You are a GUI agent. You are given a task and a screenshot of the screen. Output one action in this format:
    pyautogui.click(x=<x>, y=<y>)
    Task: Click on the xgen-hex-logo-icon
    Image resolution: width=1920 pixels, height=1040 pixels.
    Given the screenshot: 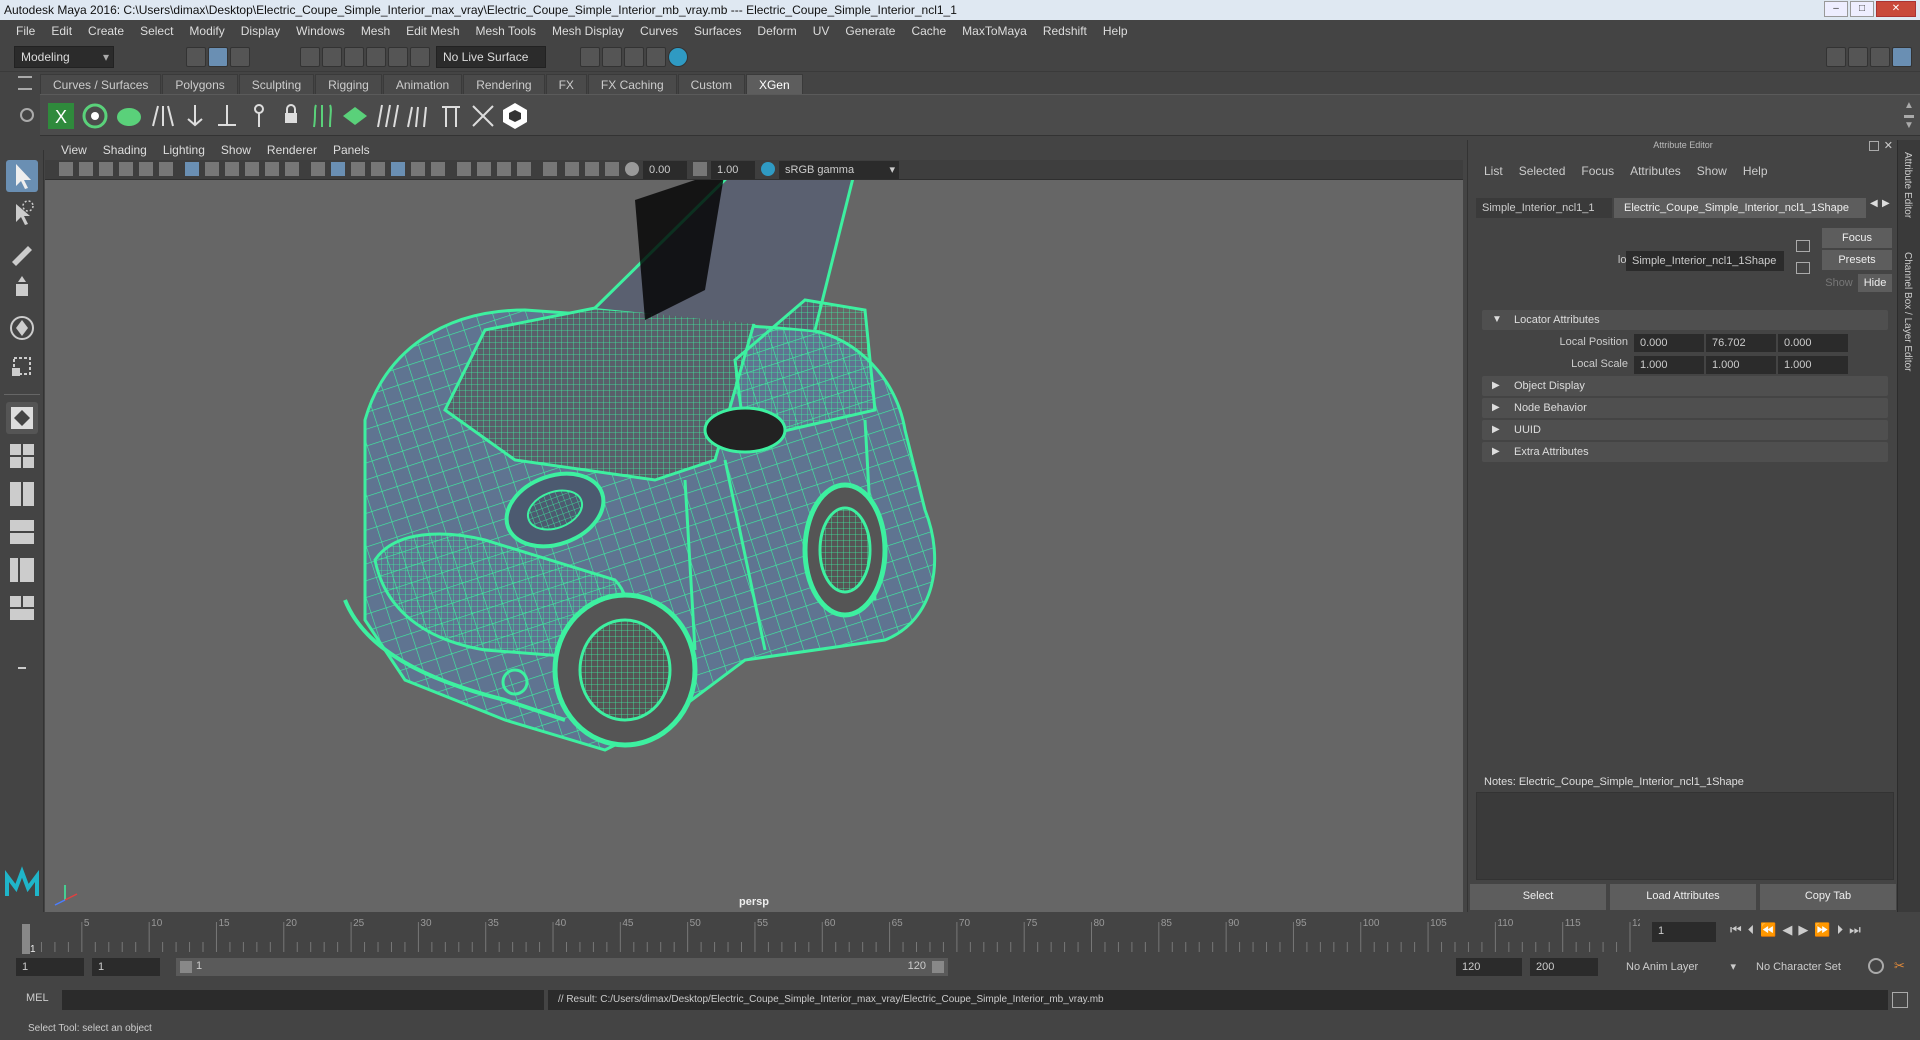 What is the action you would take?
    pyautogui.click(x=515, y=116)
    